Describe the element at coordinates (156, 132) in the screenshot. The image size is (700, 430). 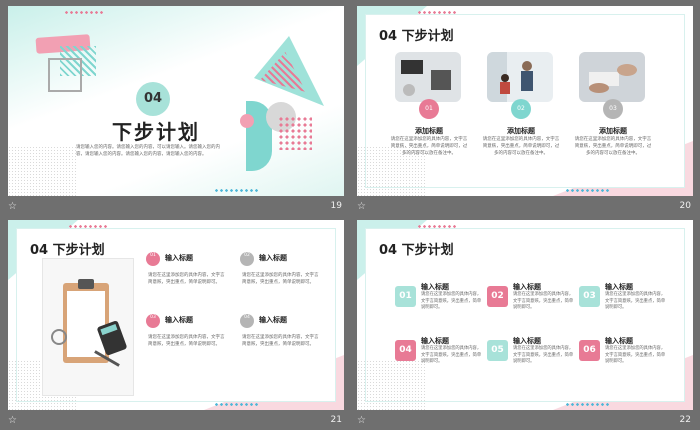
I see `slide-title: 下步计划` at that location.